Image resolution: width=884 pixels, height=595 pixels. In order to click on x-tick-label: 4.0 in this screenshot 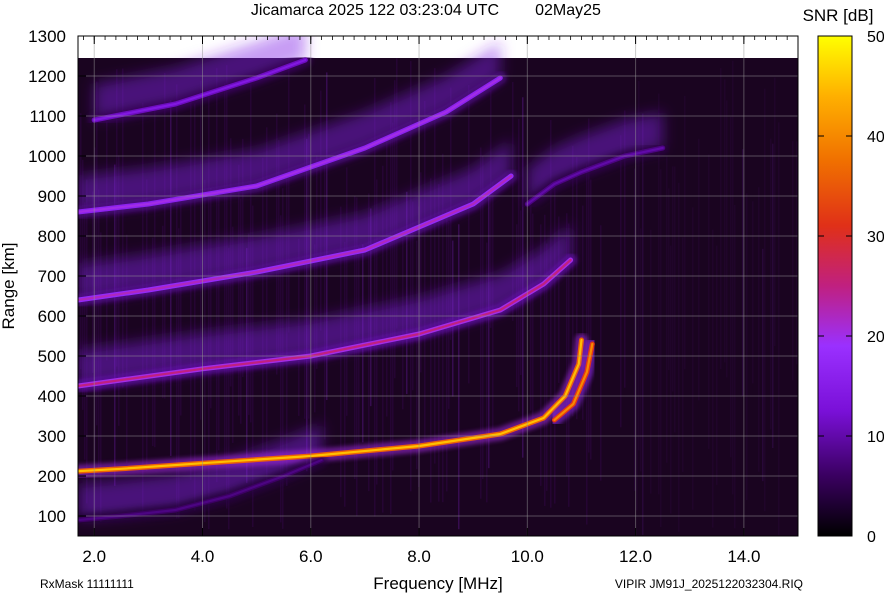, I will do `click(203, 556)`.